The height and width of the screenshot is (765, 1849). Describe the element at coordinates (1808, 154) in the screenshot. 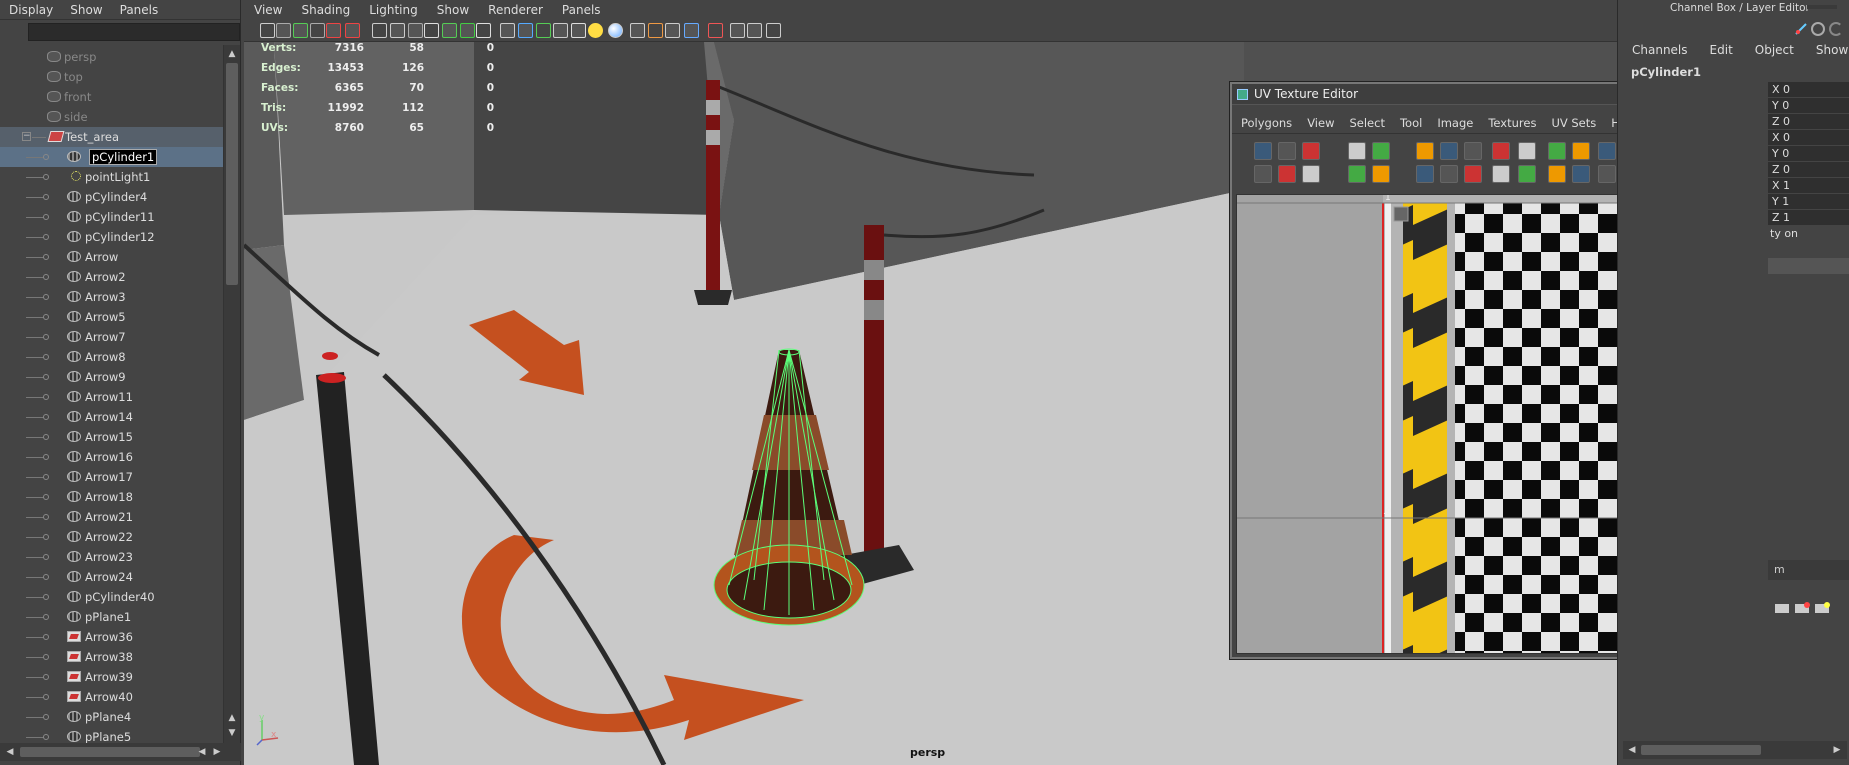

I see `channel-value-field: Y 0` at that location.